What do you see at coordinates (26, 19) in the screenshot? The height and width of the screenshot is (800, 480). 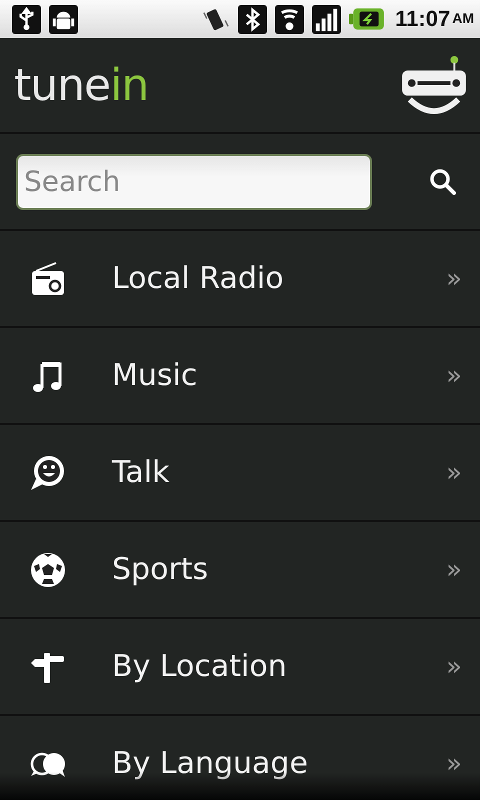 I see `usb-icon` at bounding box center [26, 19].